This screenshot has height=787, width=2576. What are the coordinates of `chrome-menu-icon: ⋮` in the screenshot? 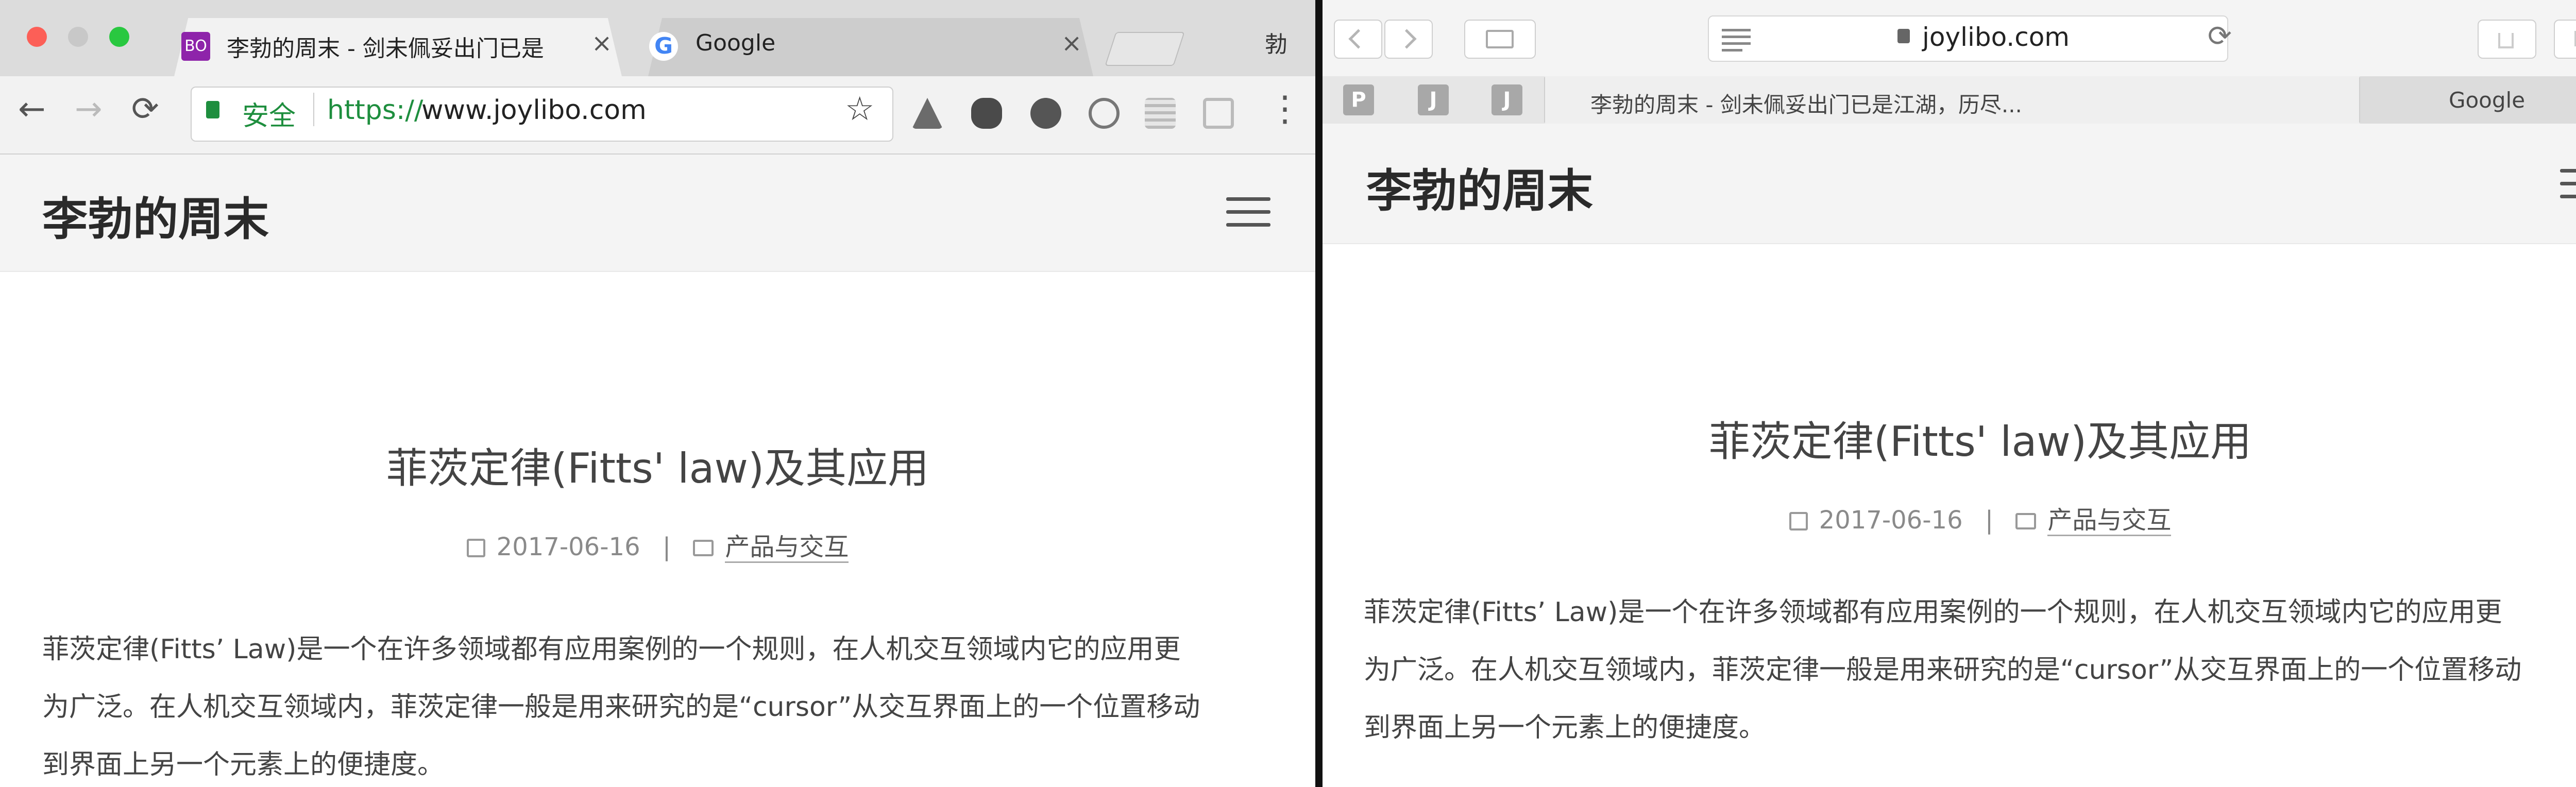 It's located at (1284, 109).